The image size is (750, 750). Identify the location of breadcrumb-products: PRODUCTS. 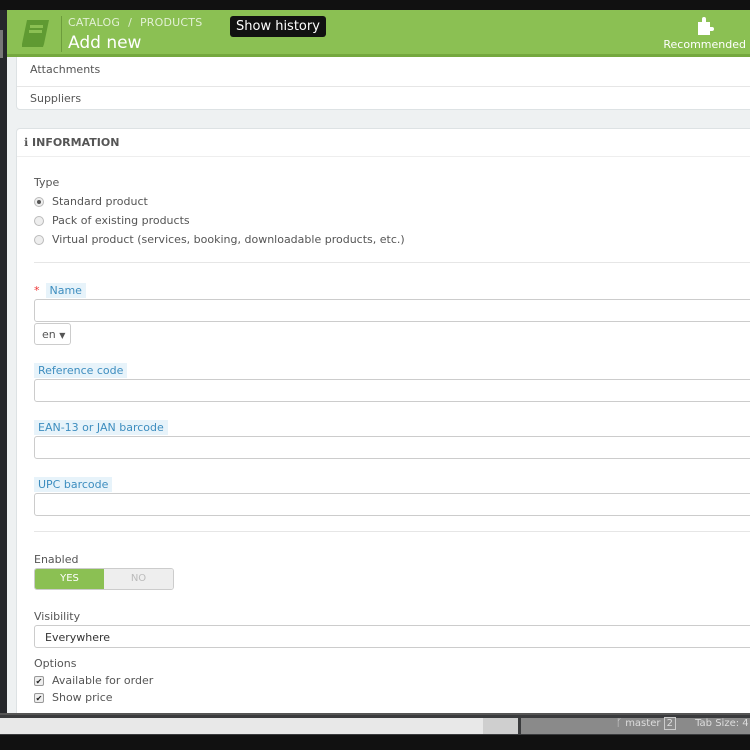
(171, 22).